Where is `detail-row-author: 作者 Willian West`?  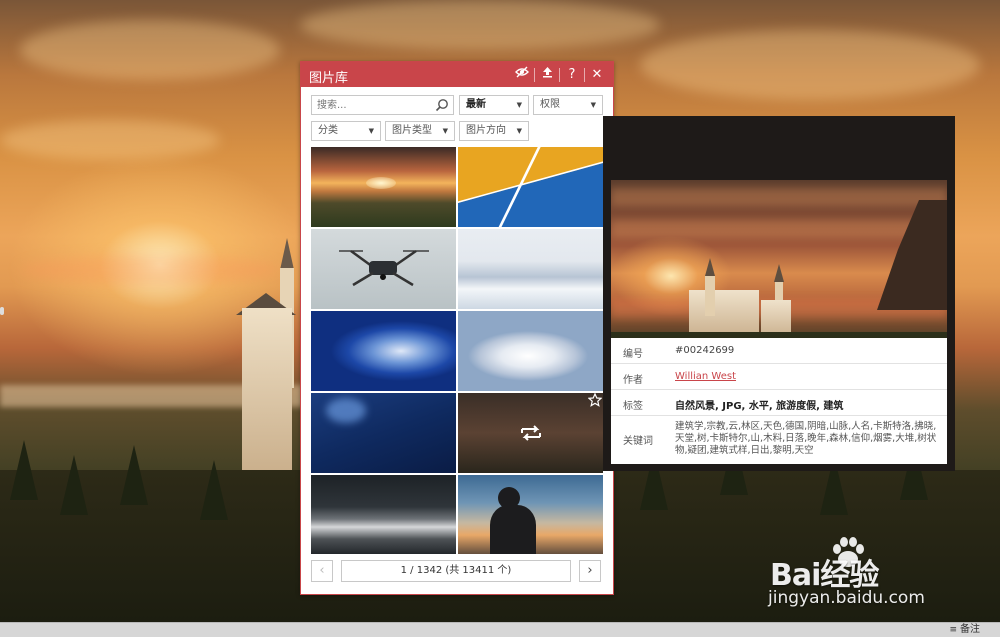 detail-row-author: 作者 Willian West is located at coordinates (779, 377).